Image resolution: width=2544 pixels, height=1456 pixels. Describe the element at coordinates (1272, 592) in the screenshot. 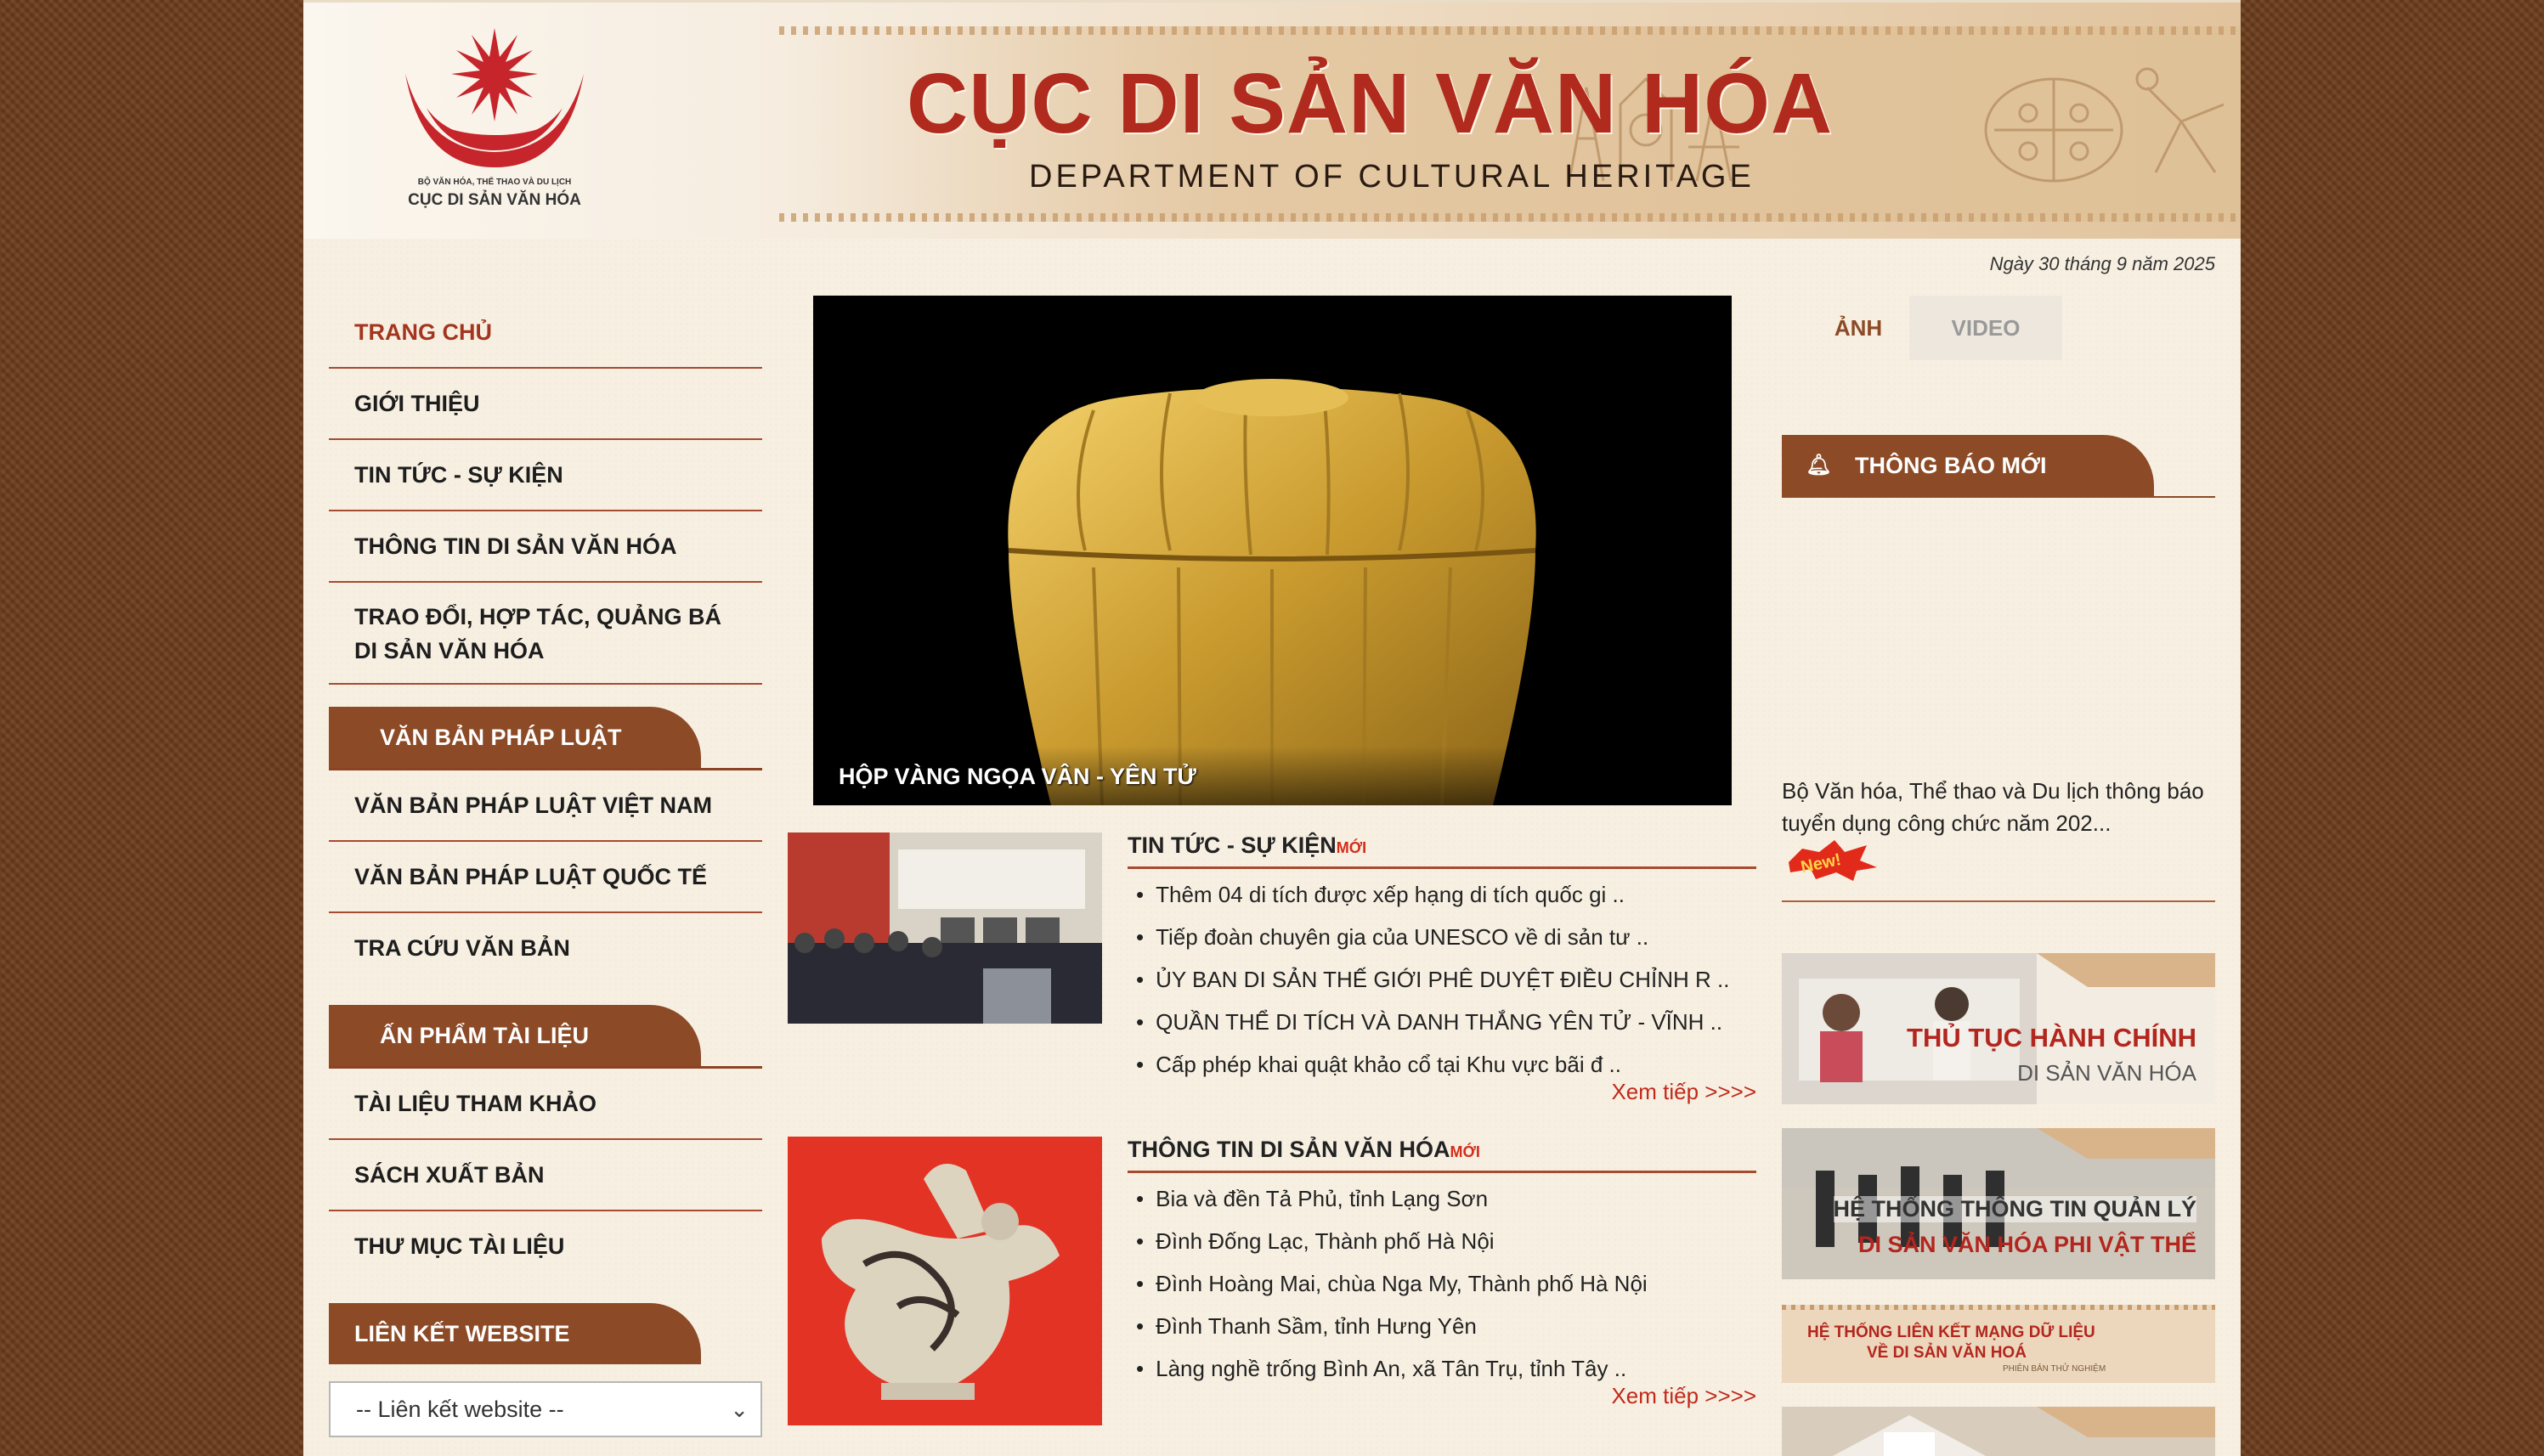

I see `golden-box-image` at that location.